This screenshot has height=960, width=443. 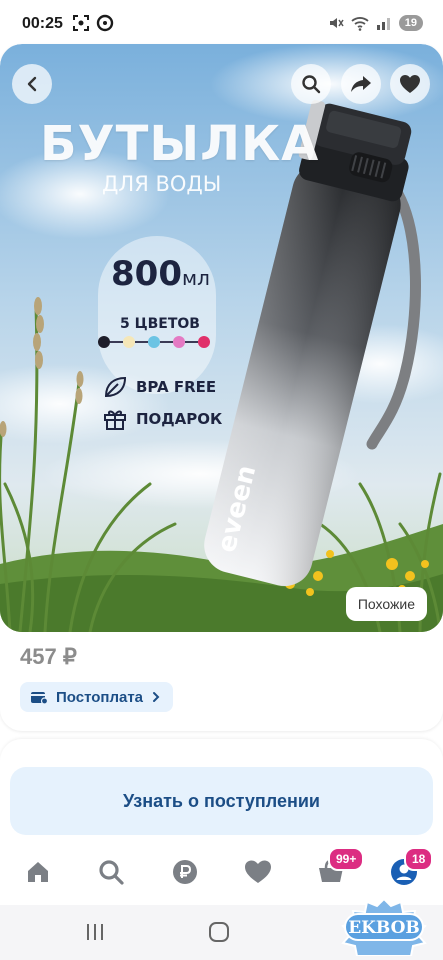 What do you see at coordinates (195, 278) in the screenshot?
I see `volume-unit: мл` at bounding box center [195, 278].